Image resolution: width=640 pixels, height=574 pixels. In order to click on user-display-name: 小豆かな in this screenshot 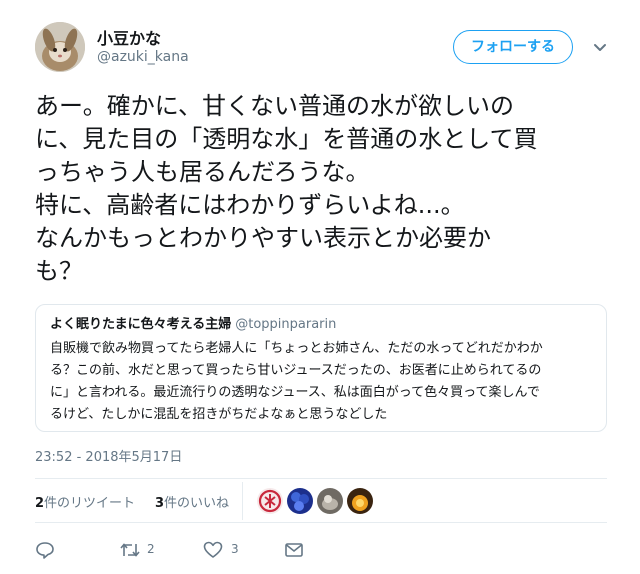, I will do `click(129, 37)`.